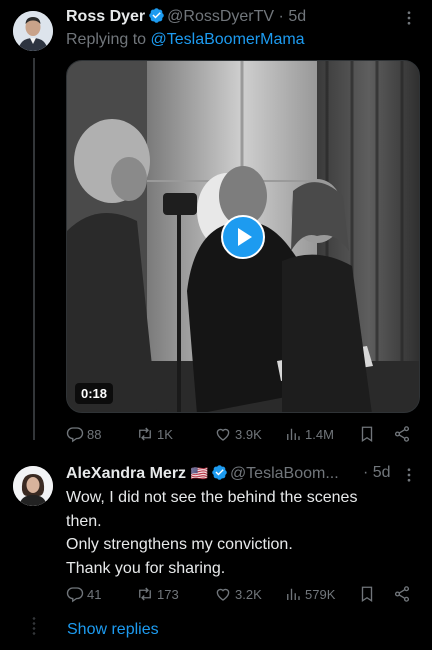  I want to click on tweet-time: · 5d, so click(377, 473).